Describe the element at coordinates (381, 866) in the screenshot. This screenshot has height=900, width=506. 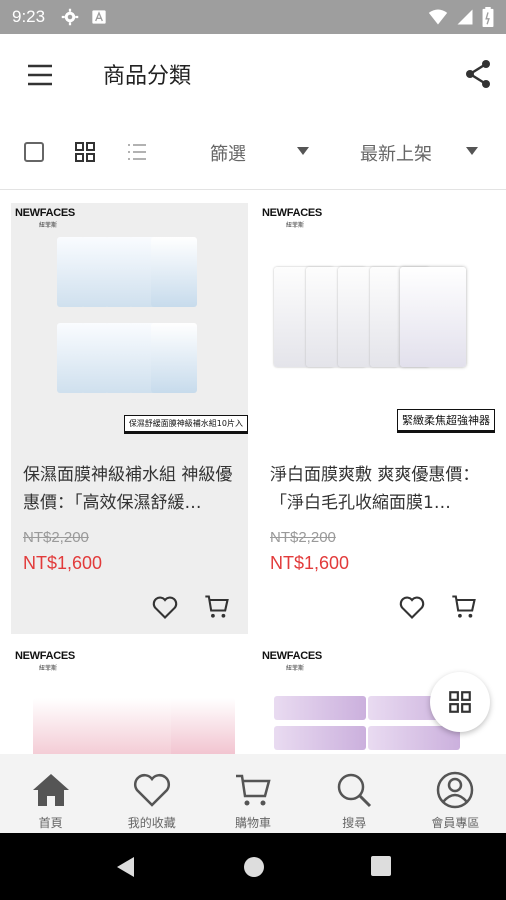
I see `recents-icon` at that location.